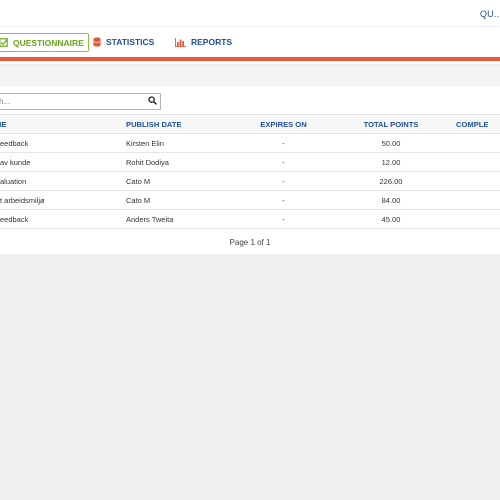 The image size is (500, 500). I want to click on col-name: ME, so click(63, 124).